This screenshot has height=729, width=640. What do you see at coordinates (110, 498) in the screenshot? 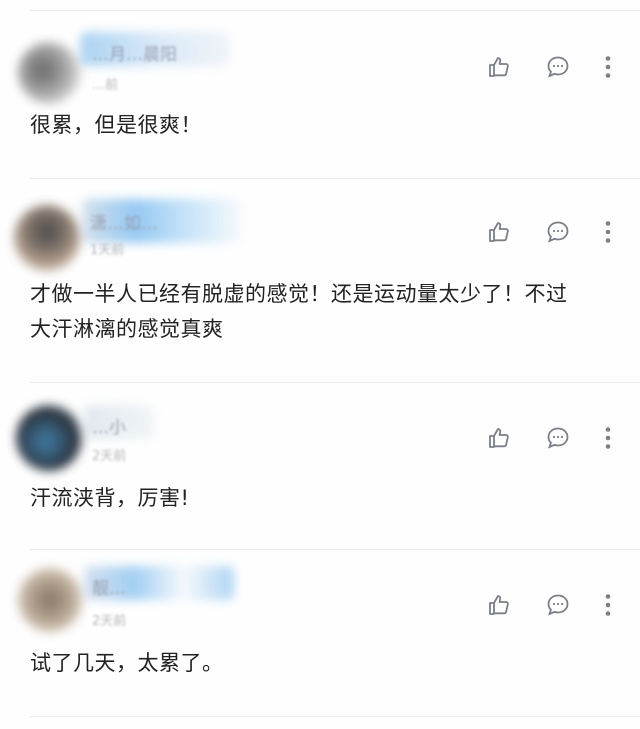
I see `comment-text: 汗流浃背，厉害!` at bounding box center [110, 498].